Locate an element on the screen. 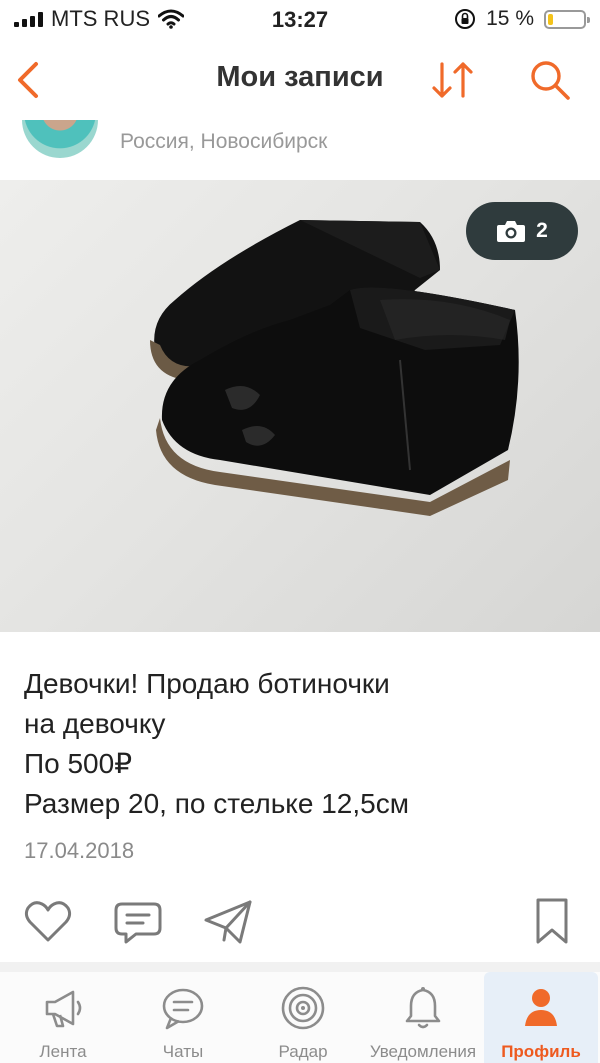  share-send-icon is located at coordinates (228, 922).